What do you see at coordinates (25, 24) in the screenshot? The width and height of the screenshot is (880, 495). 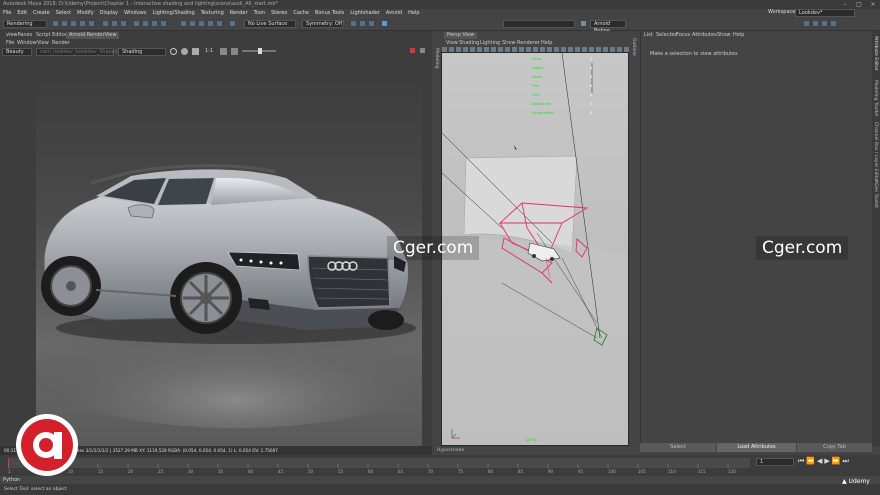 I see `menuset-dropdown: Rendering` at bounding box center [25, 24].